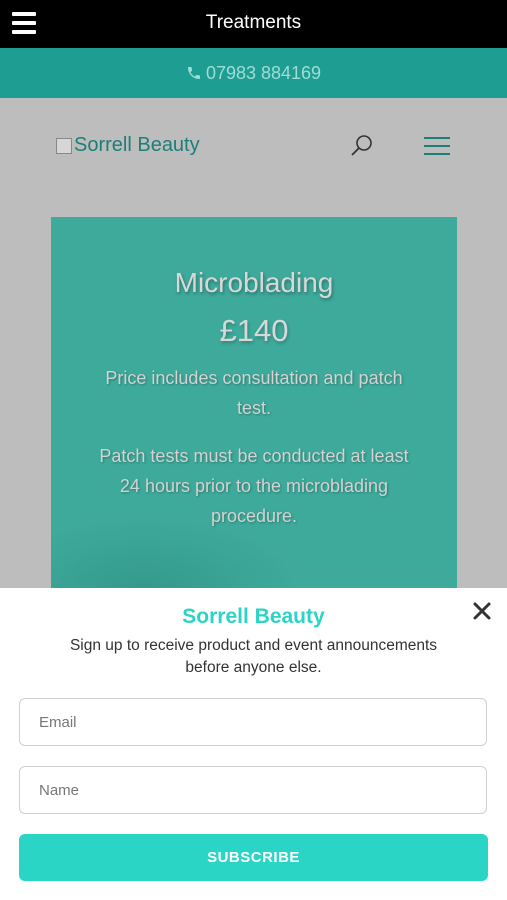  What do you see at coordinates (253, 616) in the screenshot?
I see `modal-title: Sorrell Beauty` at bounding box center [253, 616].